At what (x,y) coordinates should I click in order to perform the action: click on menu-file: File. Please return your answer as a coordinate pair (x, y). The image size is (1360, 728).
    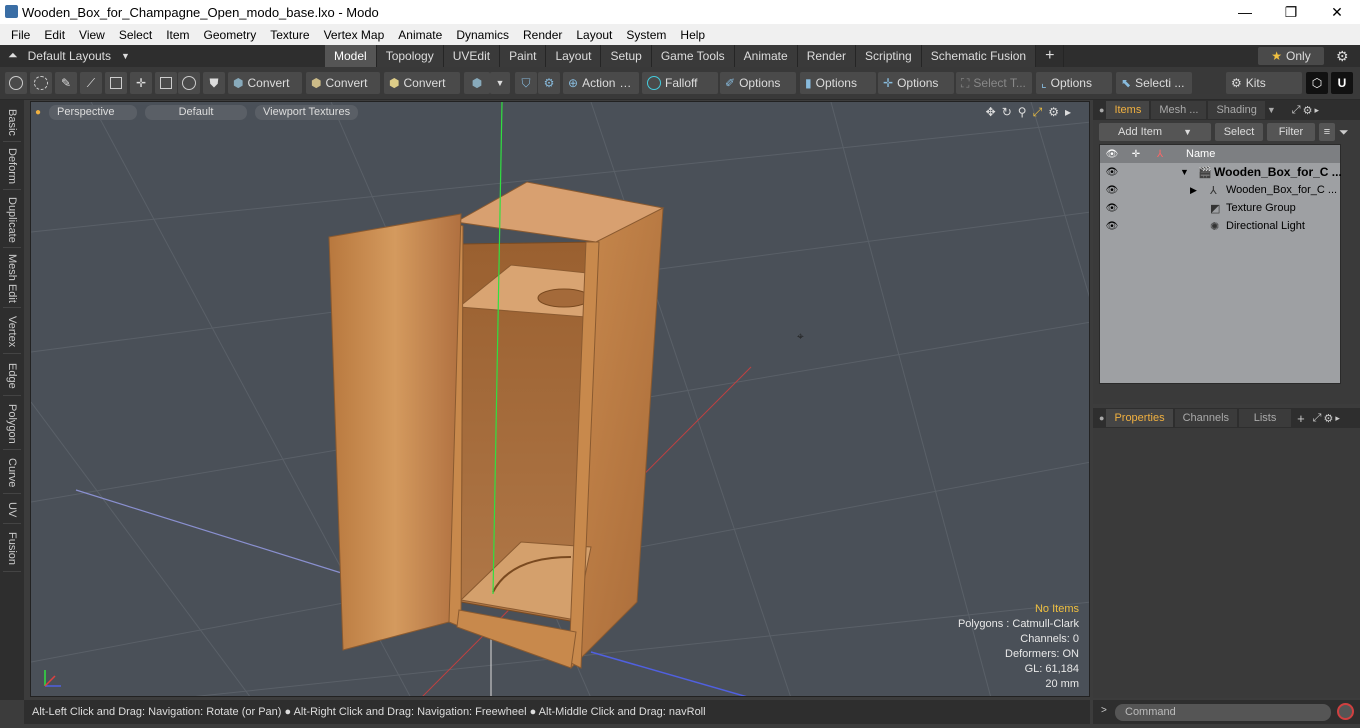
    Looking at the image, I should click on (20, 35).